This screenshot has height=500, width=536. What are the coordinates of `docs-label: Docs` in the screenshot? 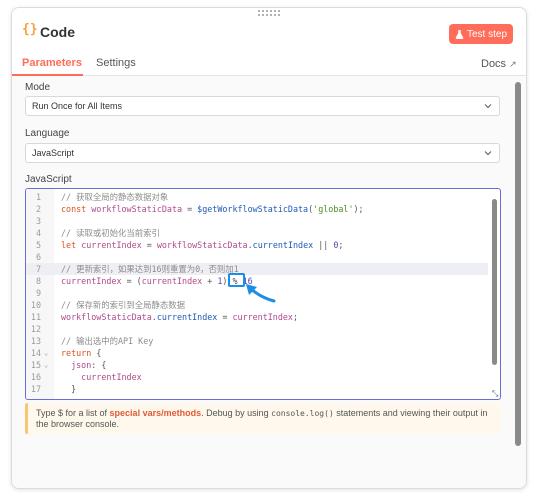 It's located at (494, 64).